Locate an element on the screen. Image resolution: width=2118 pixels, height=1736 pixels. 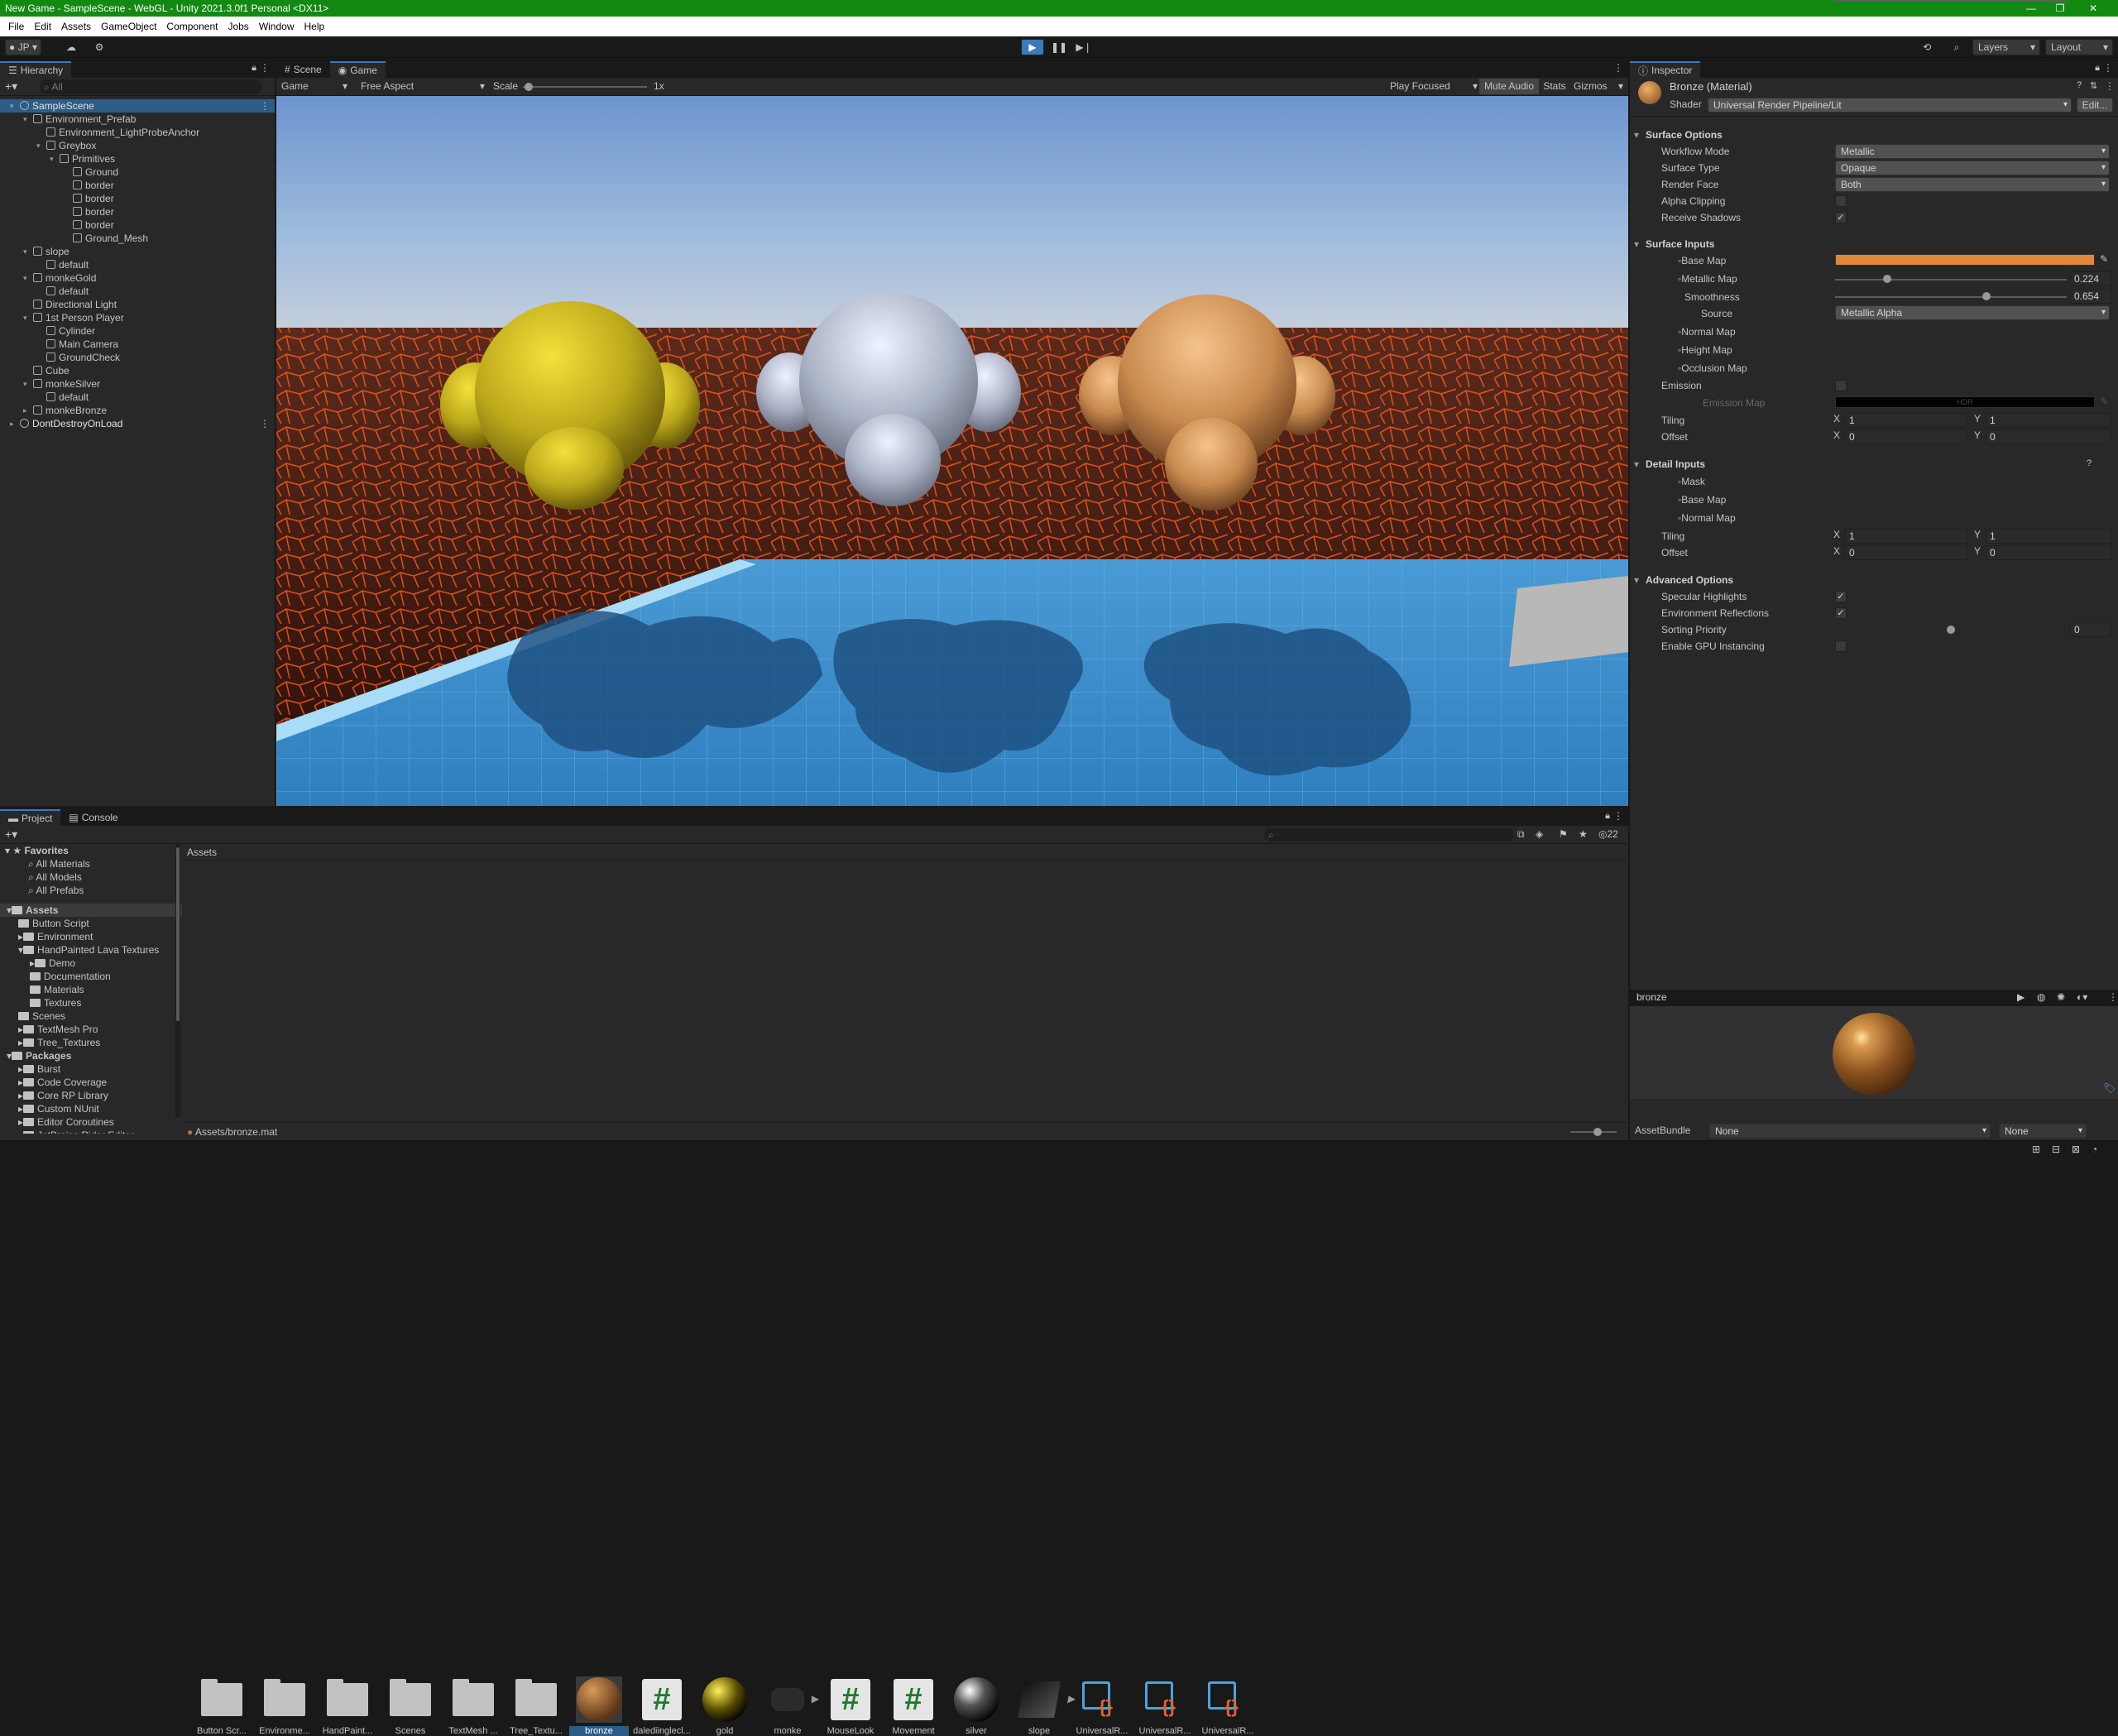
gizmos-dropdown: Gizmos ▾ is located at coordinates (1597, 86).